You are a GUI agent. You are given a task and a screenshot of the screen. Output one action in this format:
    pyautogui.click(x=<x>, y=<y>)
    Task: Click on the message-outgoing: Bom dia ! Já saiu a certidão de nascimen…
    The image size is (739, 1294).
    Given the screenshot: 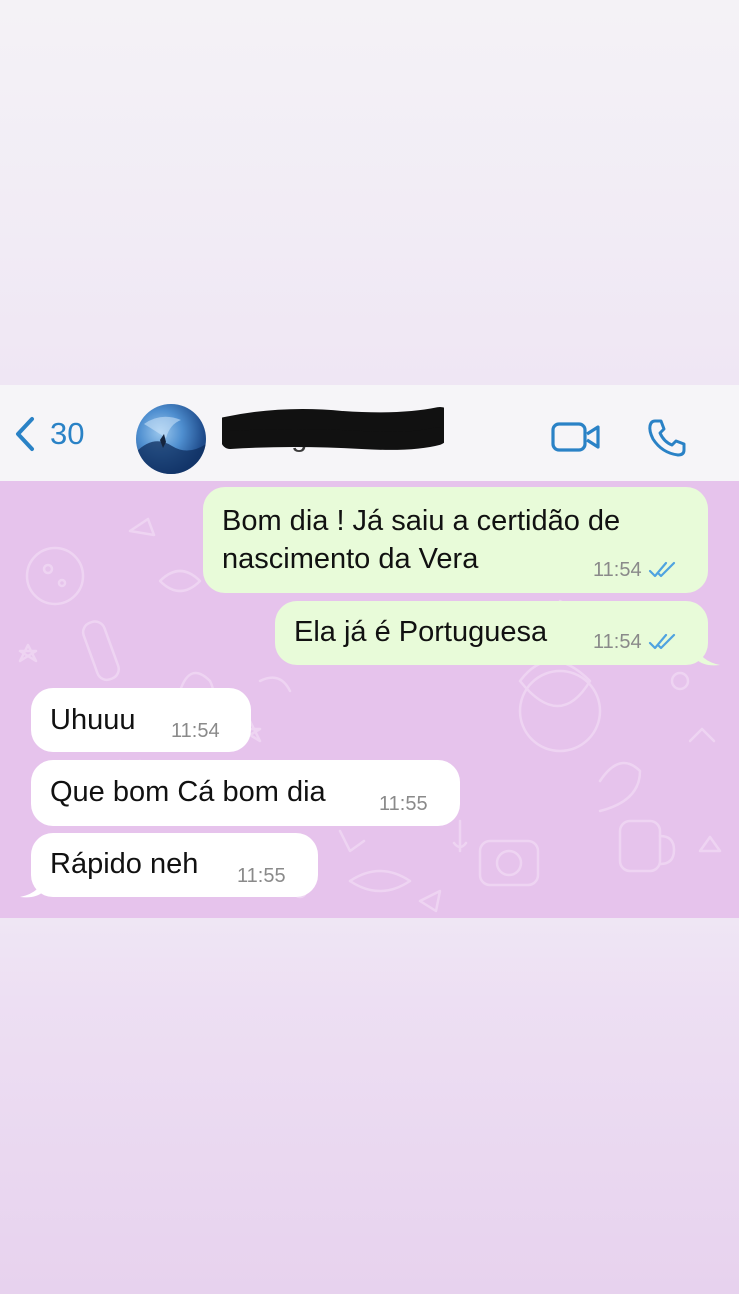 What is the action you would take?
    pyautogui.click(x=455, y=540)
    